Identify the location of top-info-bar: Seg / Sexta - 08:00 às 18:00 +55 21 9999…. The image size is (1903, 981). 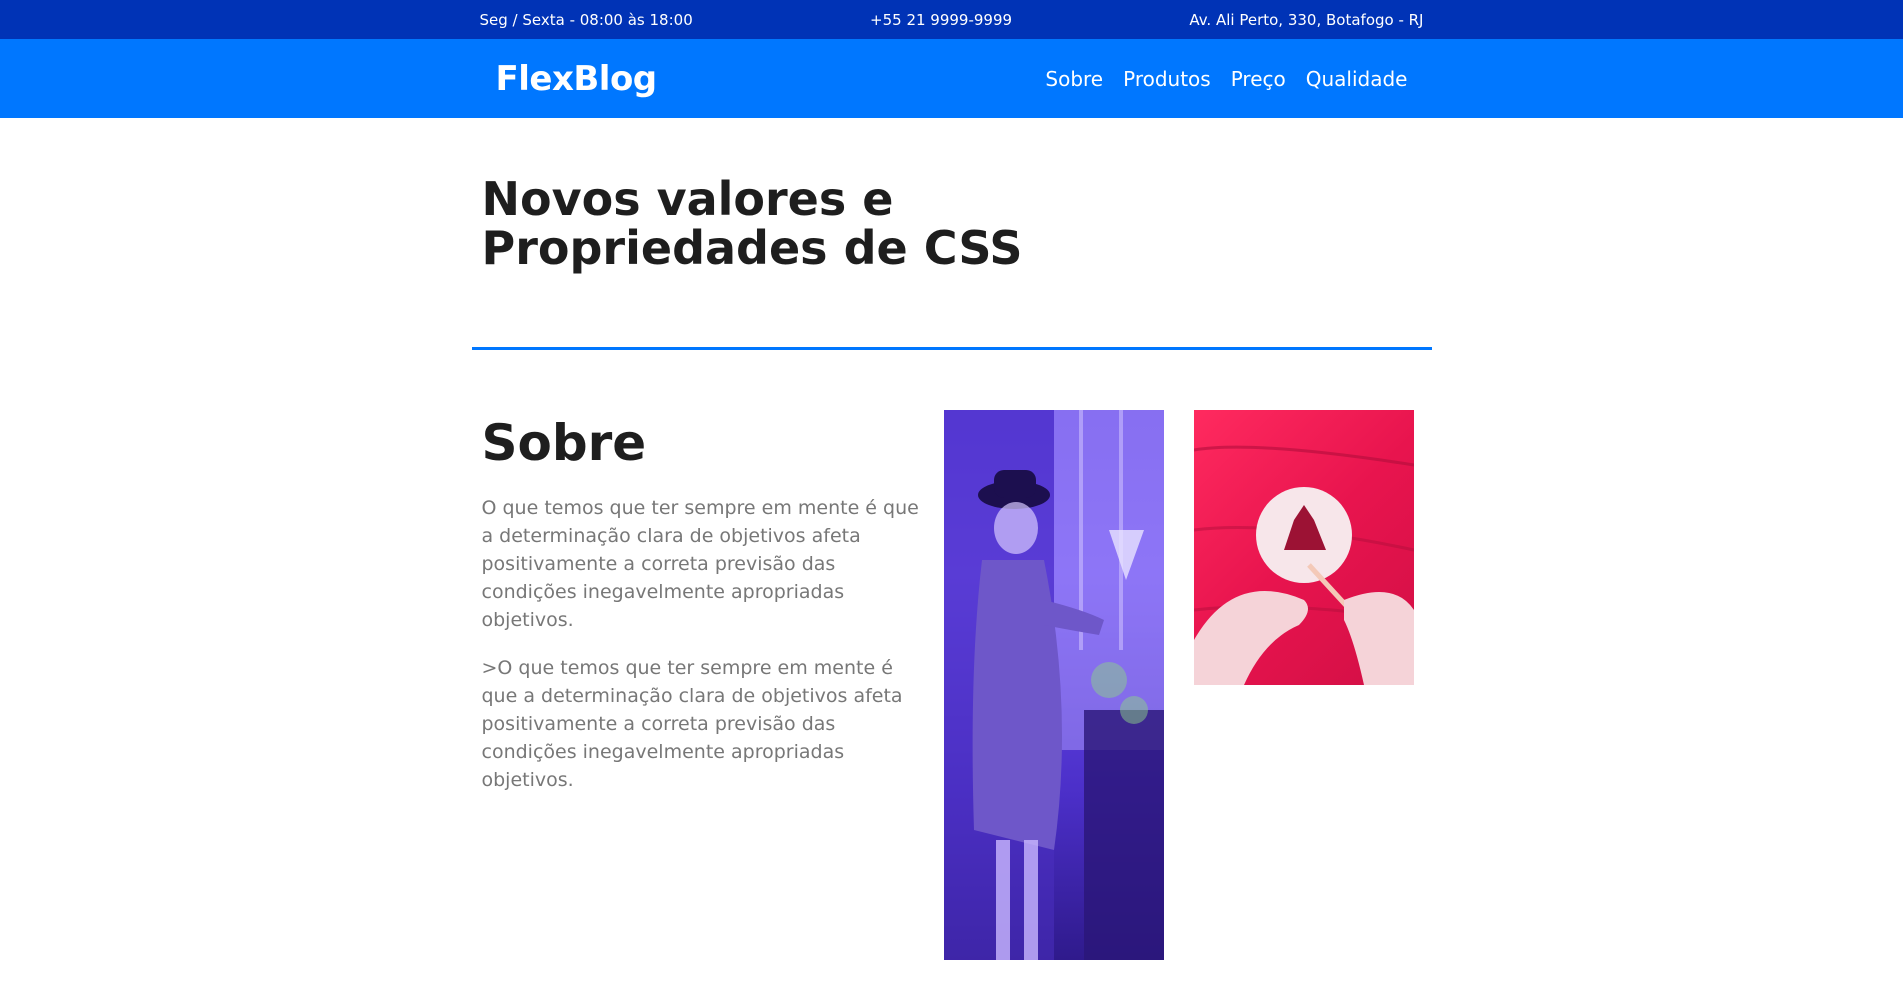
(951, 19).